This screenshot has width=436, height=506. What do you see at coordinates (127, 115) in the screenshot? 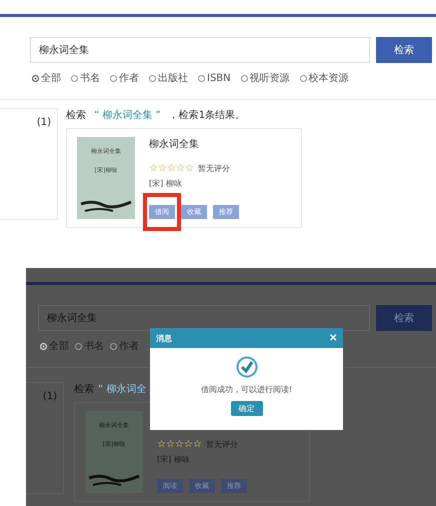
I see `search-query: “ 柳永词全集 ”` at bounding box center [127, 115].